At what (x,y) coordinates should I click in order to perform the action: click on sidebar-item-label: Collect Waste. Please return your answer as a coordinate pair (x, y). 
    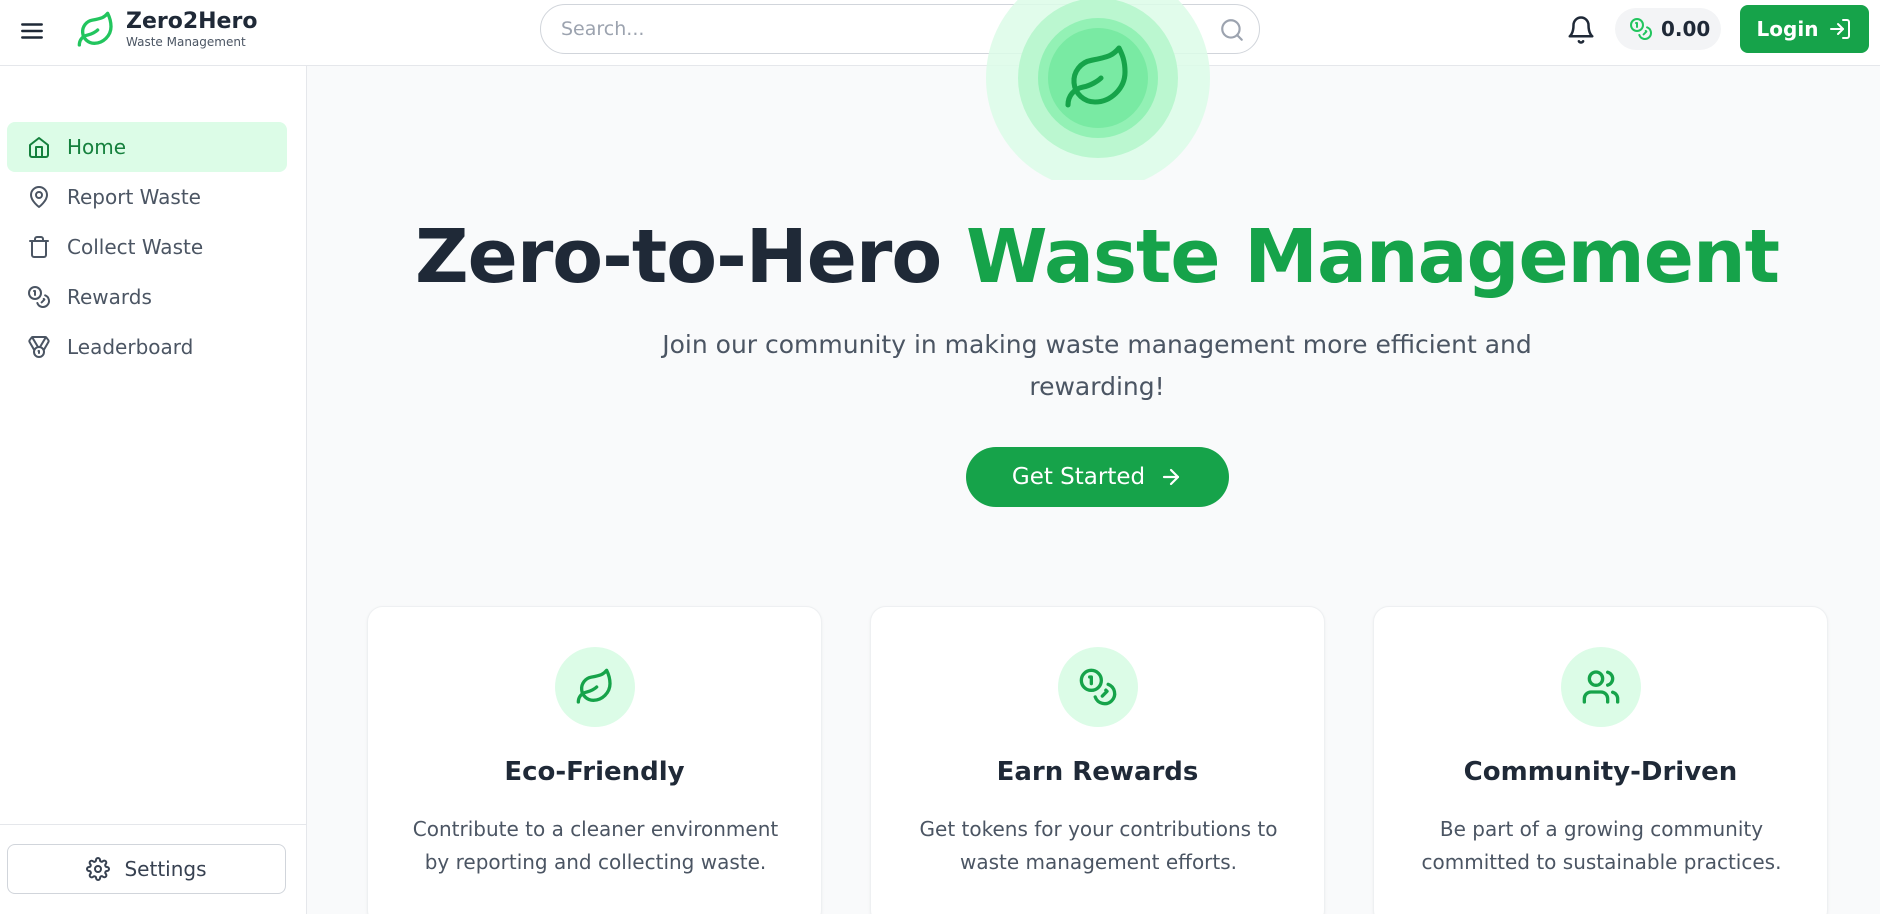
    Looking at the image, I should click on (135, 247).